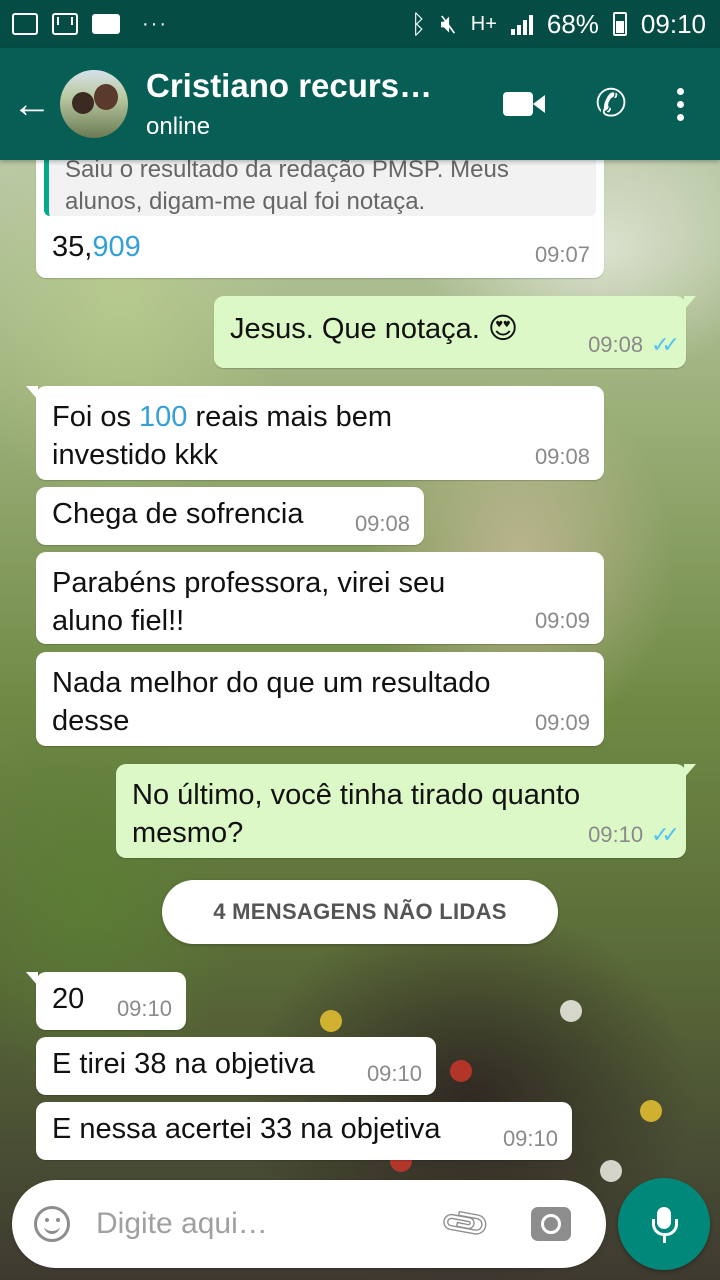 Image resolution: width=720 pixels, height=1280 pixels. Describe the element at coordinates (32, 104) in the screenshot. I see `arrow-back-icon: ←` at that location.